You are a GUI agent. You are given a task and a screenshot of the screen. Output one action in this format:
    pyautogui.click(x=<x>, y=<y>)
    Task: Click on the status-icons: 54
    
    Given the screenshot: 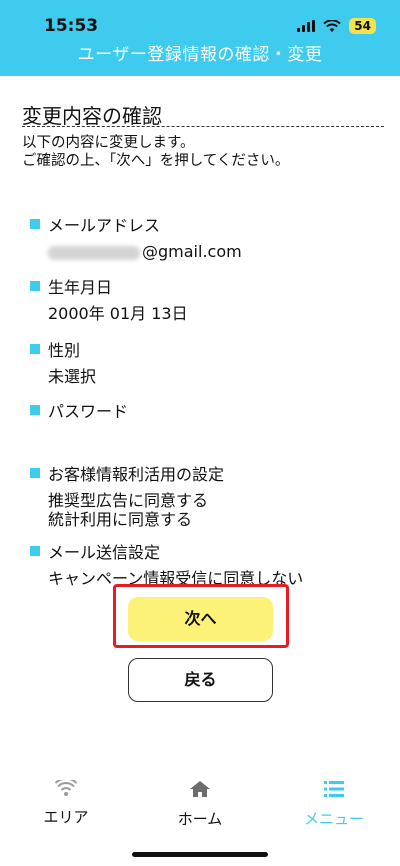 What is the action you would take?
    pyautogui.click(x=336, y=26)
    